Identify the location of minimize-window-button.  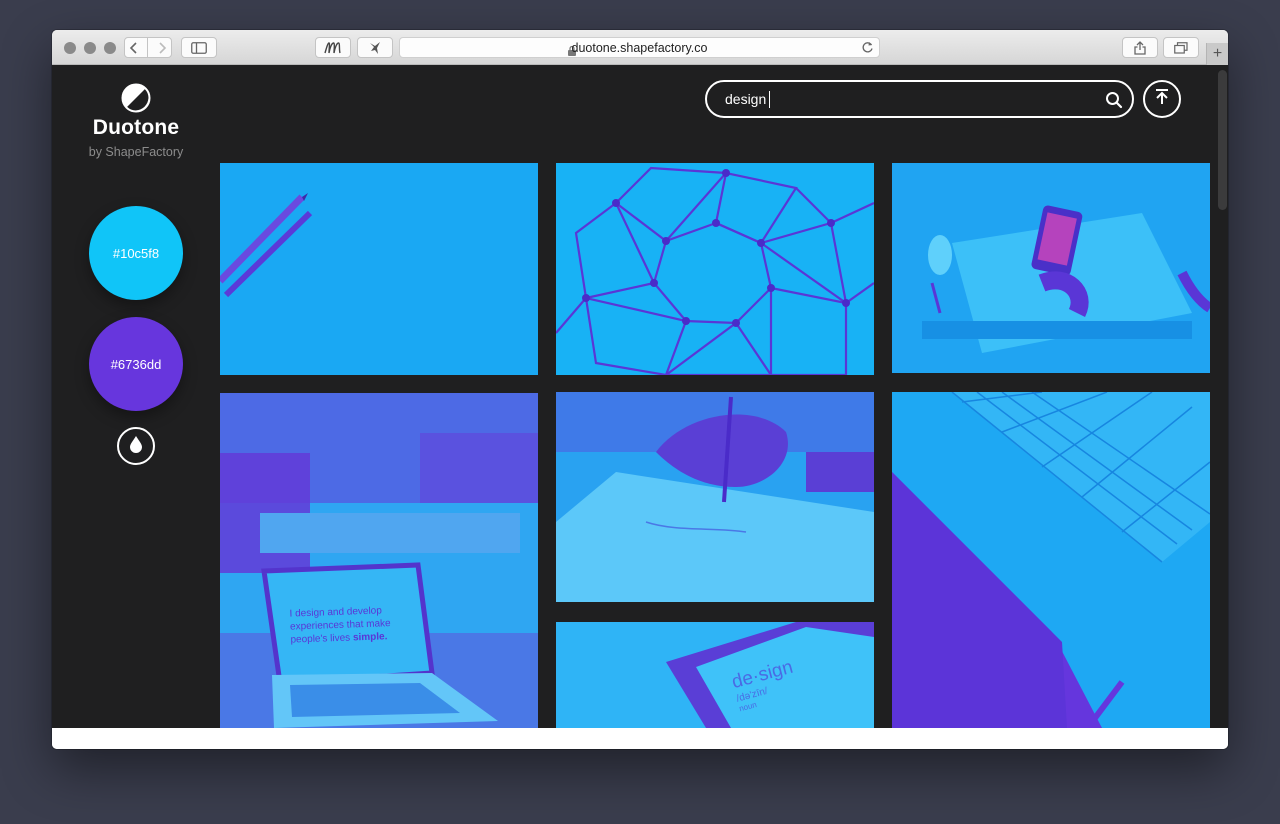
(90, 48).